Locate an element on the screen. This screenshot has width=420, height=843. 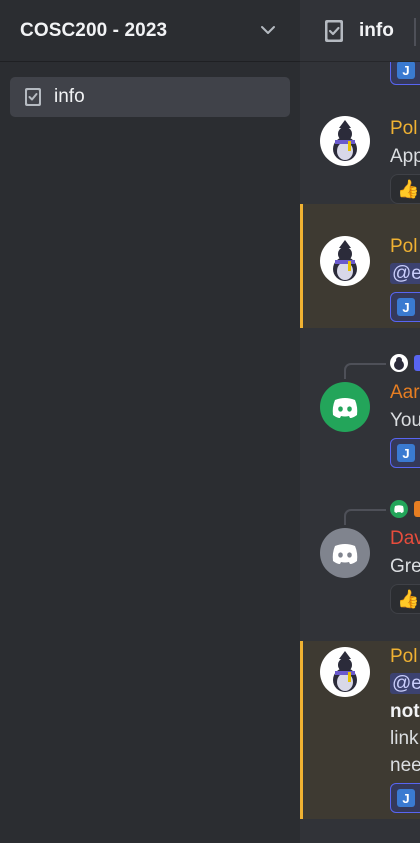
discord-avatar-grey is located at coordinates (345, 553).